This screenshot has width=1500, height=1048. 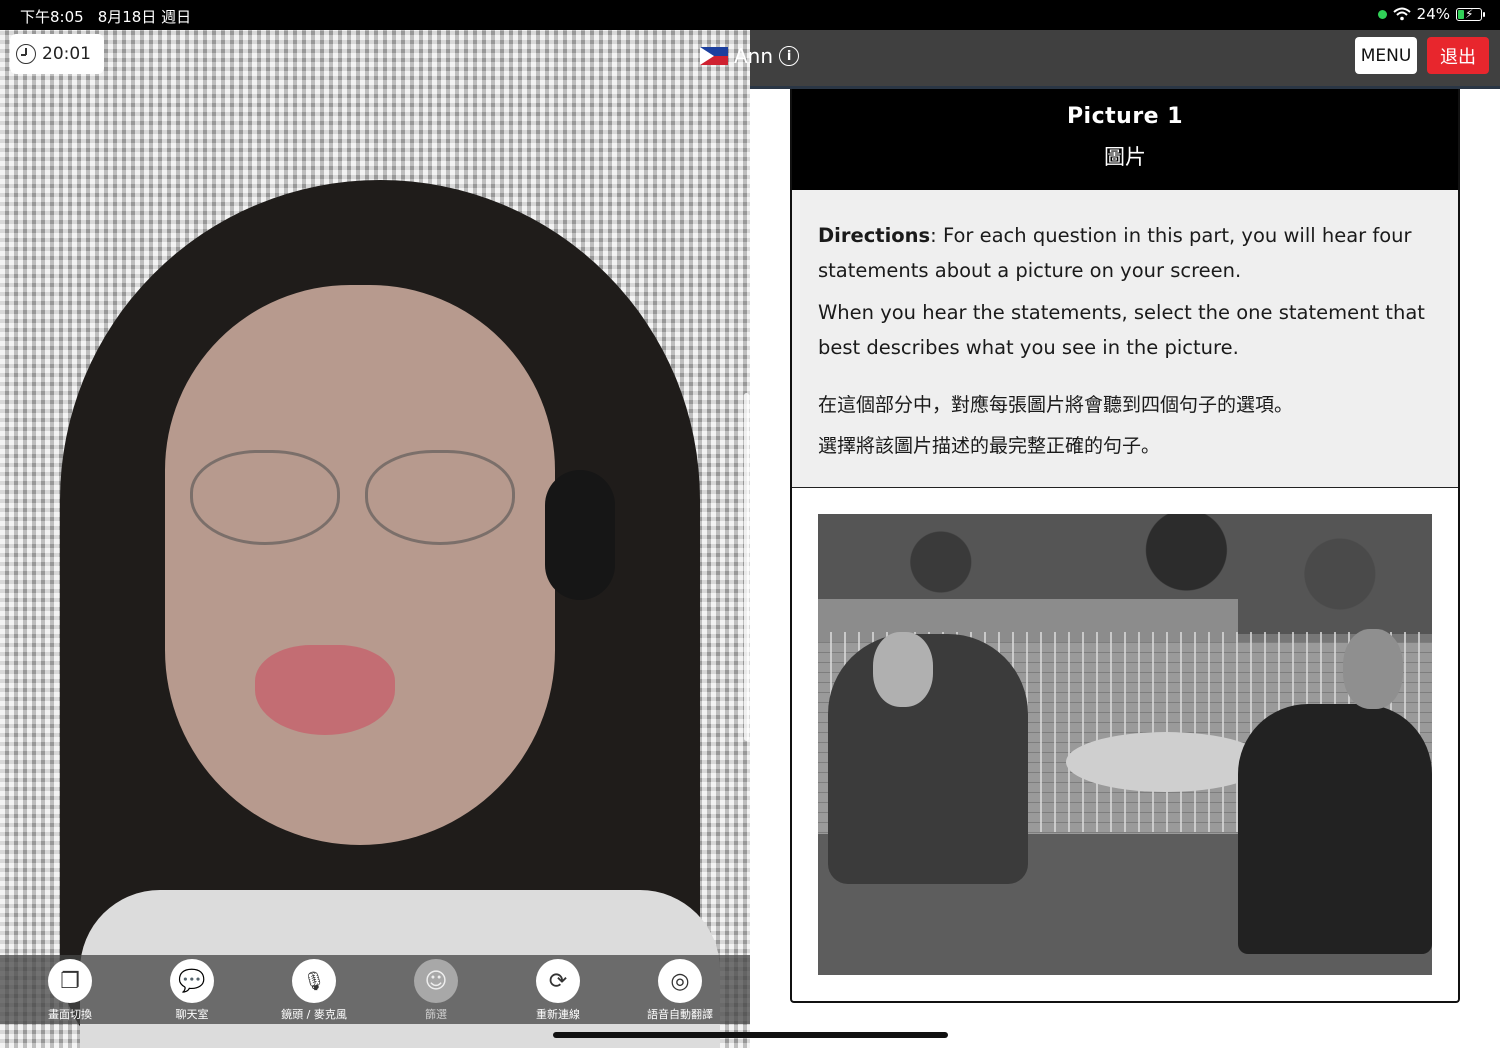 I want to click on auto-translate-button: ◎ 語音自動翻譯, so click(x=680, y=990).